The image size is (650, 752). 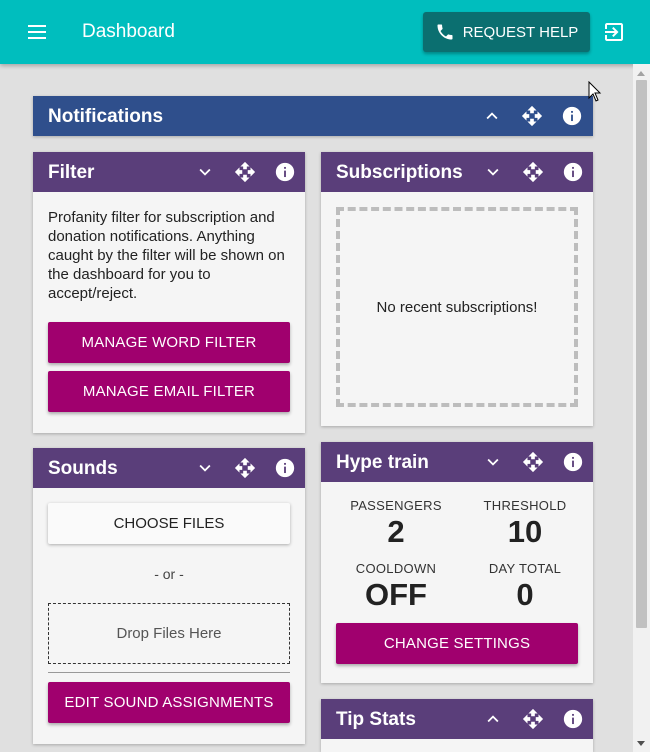 I want to click on scrollbar, so click(x=641, y=408).